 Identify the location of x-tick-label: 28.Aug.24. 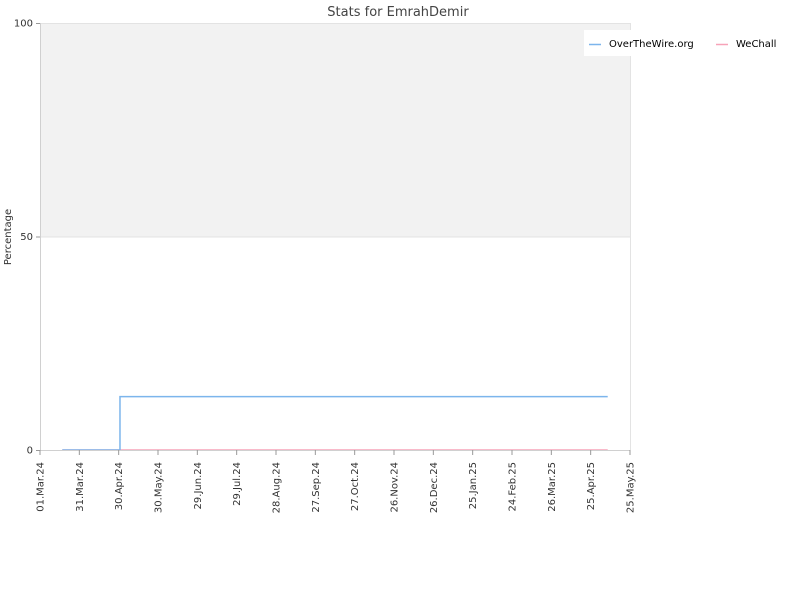
(277, 487).